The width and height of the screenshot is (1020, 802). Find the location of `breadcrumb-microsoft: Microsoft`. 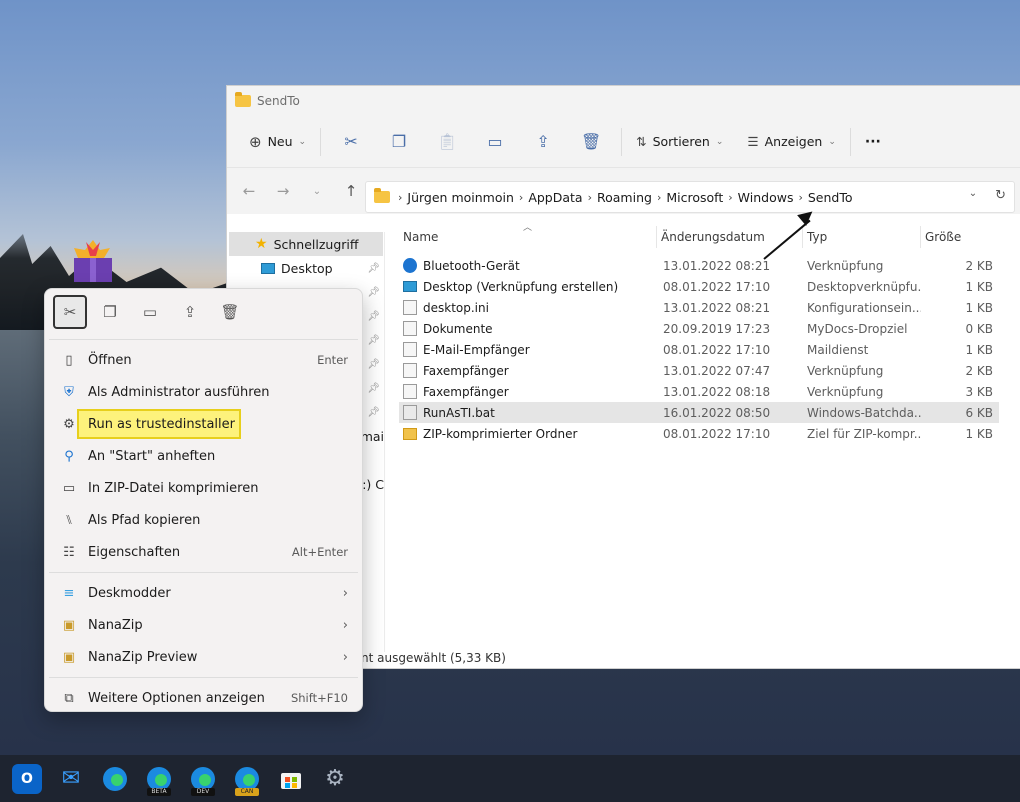

breadcrumb-microsoft: Microsoft is located at coordinates (694, 197).